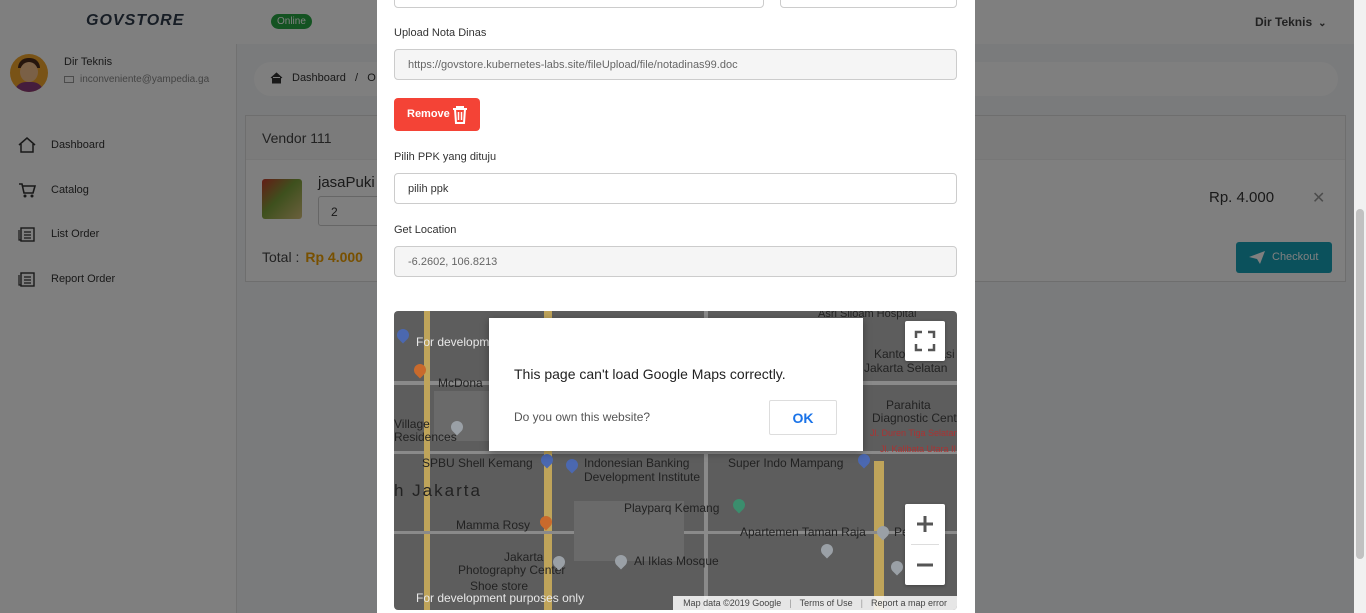 Image resolution: width=1366 pixels, height=613 pixels. Describe the element at coordinates (460, 115) in the screenshot. I see `trash-icon` at that location.